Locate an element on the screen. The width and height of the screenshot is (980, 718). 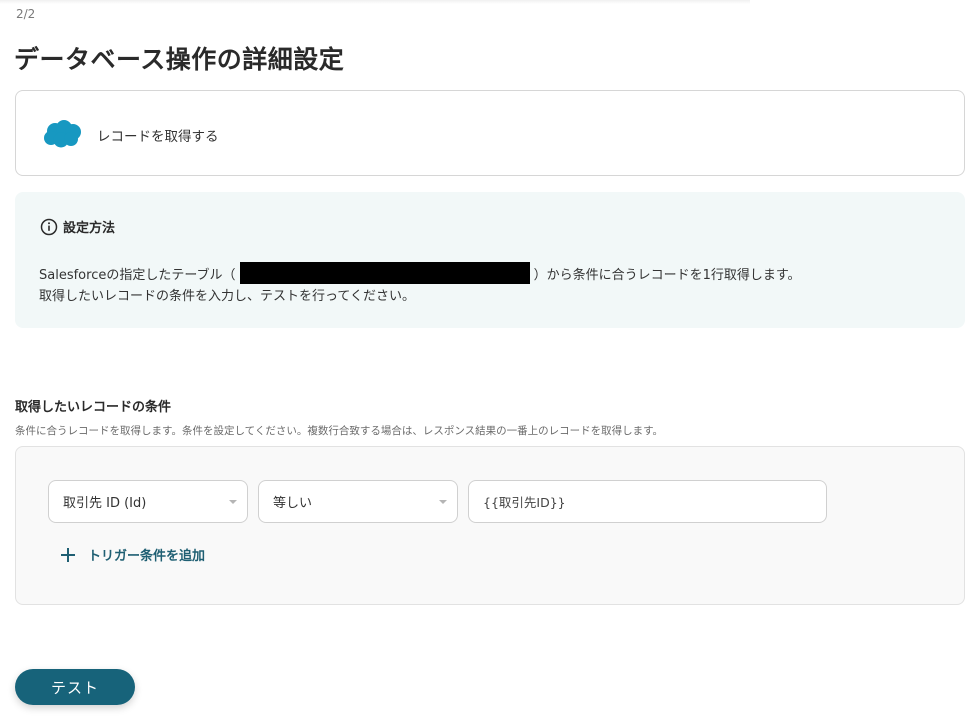
add-trigger-condition-button: トリガー条件を追加 is located at coordinates (132, 554).